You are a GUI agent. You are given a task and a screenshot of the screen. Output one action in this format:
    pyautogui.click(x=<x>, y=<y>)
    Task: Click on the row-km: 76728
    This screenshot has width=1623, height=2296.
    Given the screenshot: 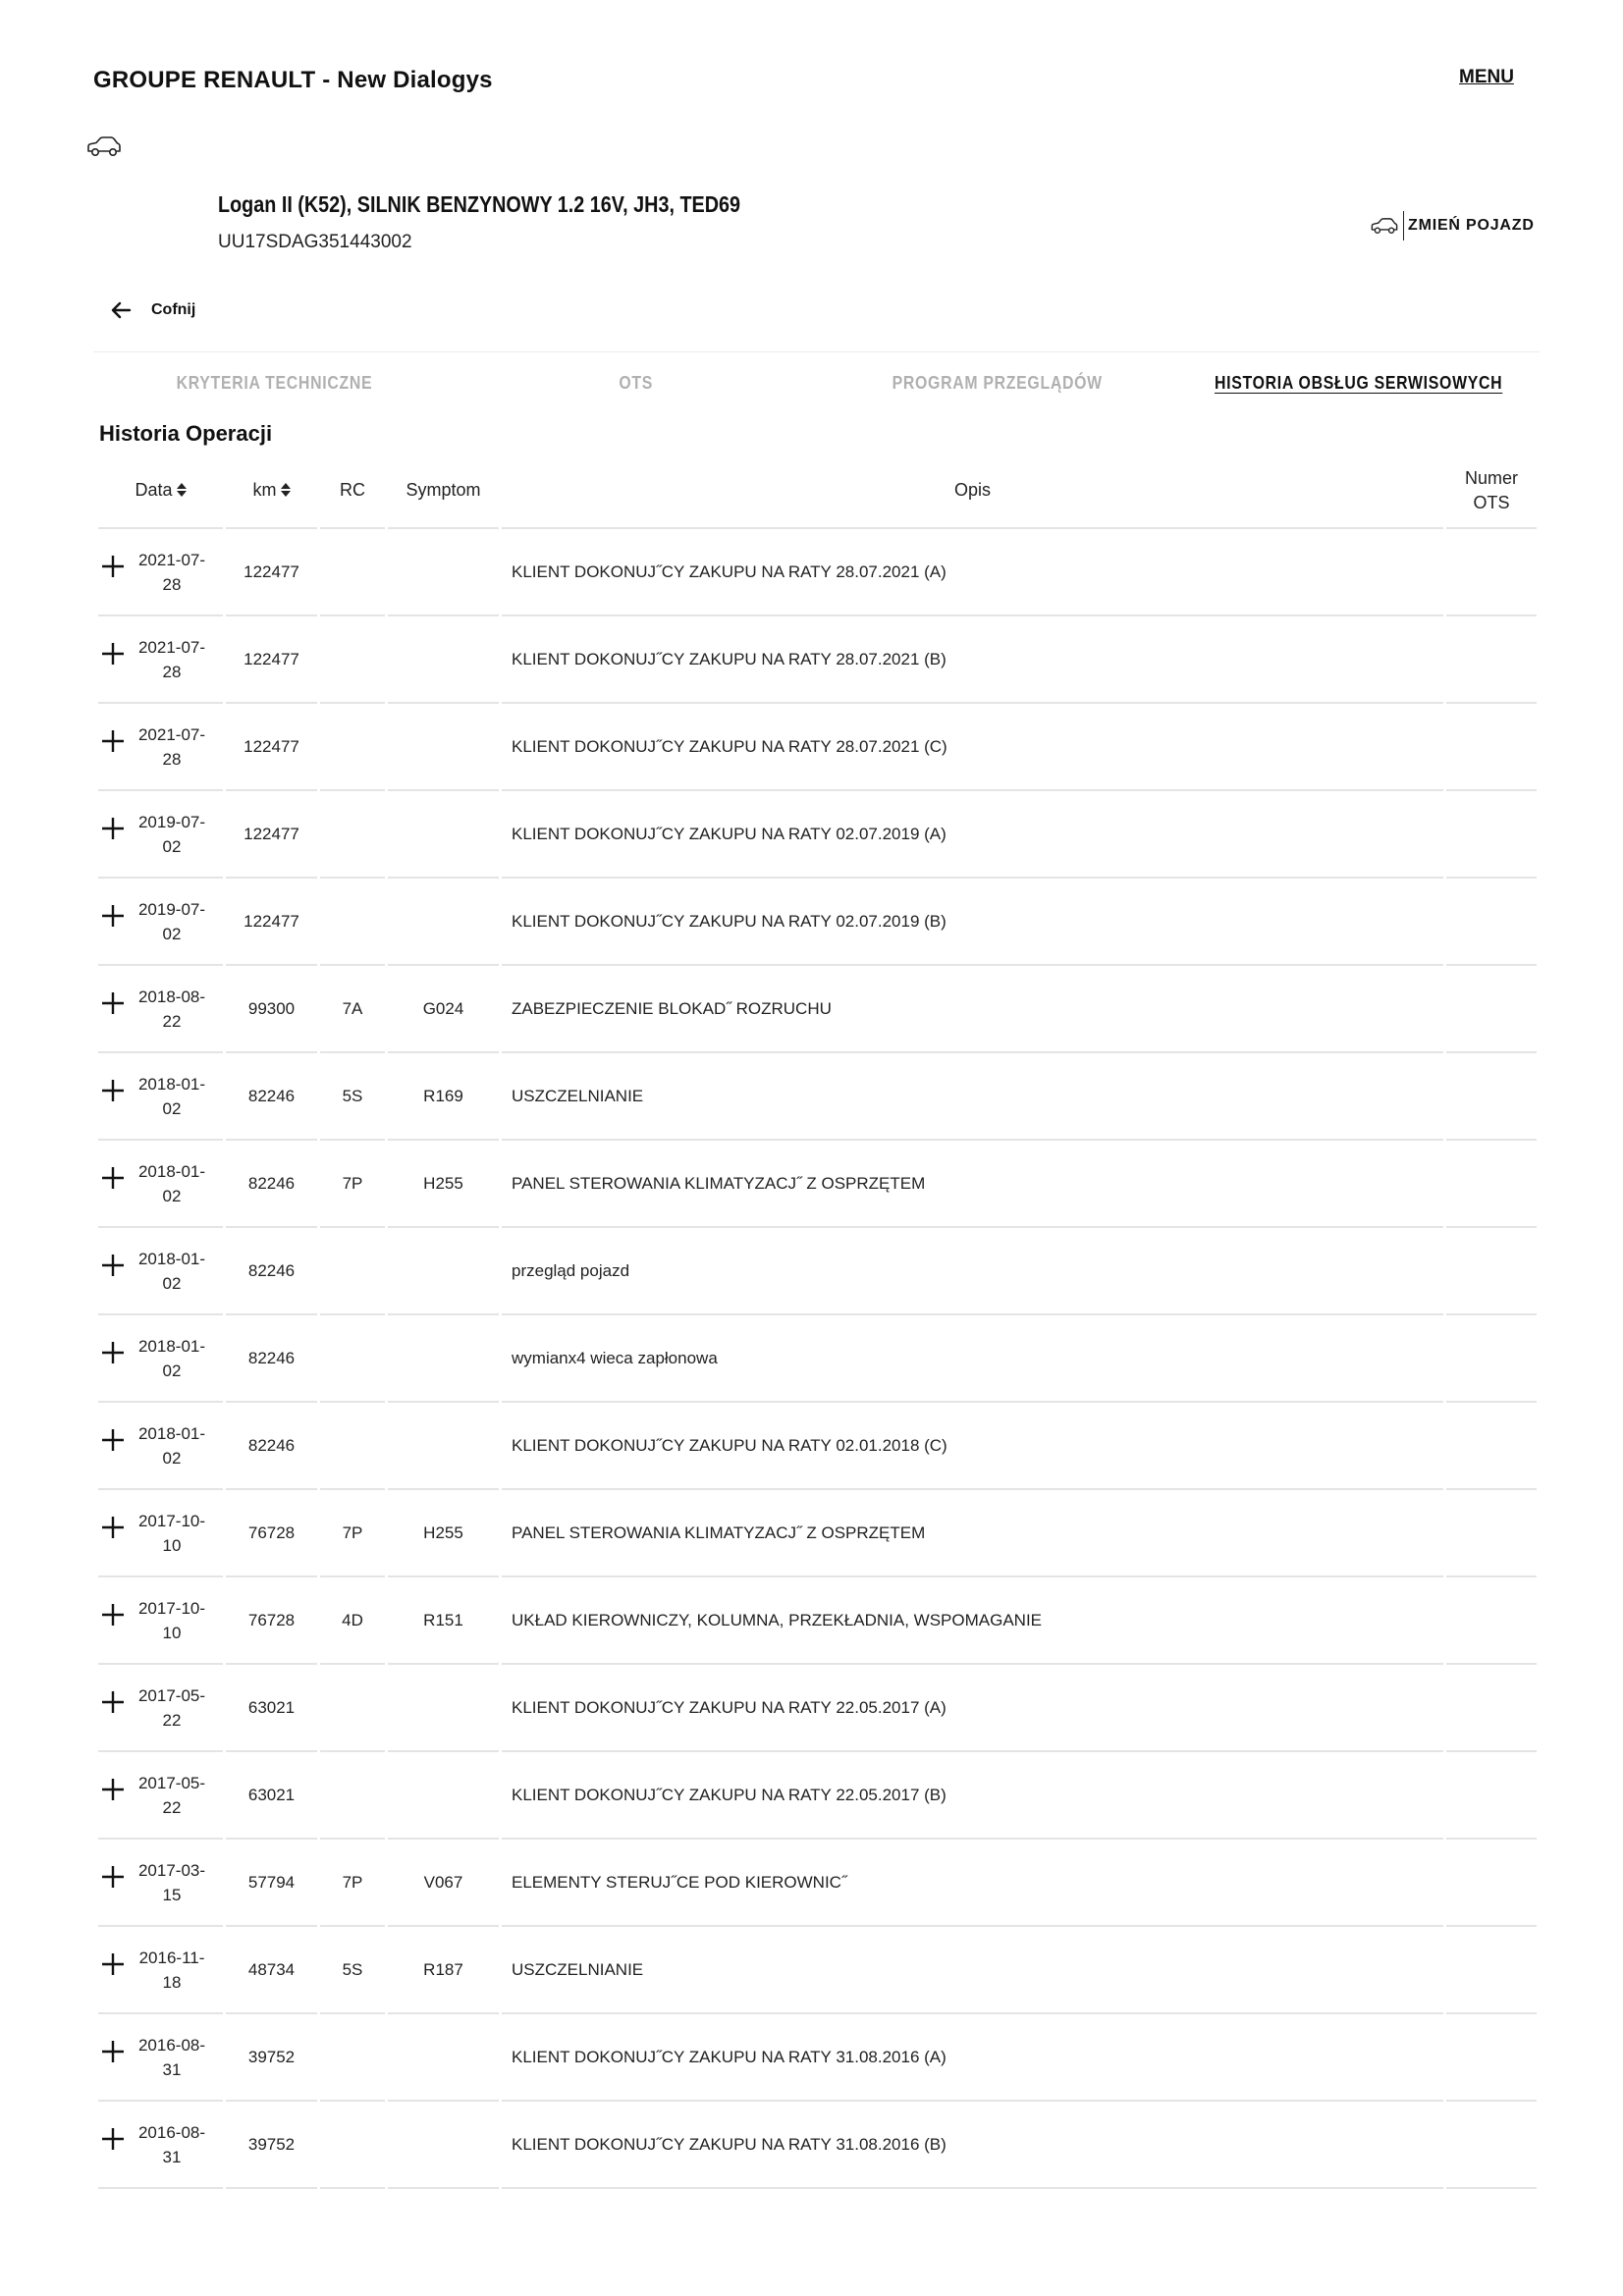 What is the action you would take?
    pyautogui.click(x=271, y=1533)
    